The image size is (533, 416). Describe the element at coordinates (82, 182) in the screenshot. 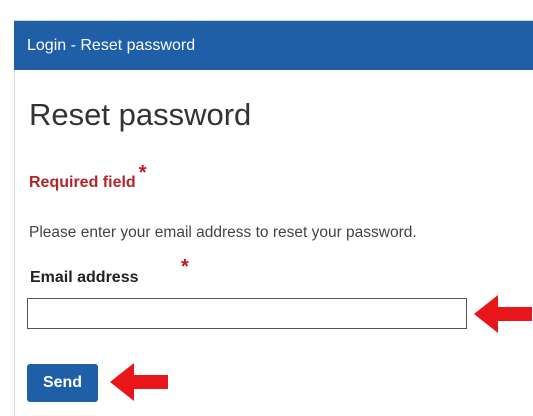

I see `required-field-label: Required field` at that location.